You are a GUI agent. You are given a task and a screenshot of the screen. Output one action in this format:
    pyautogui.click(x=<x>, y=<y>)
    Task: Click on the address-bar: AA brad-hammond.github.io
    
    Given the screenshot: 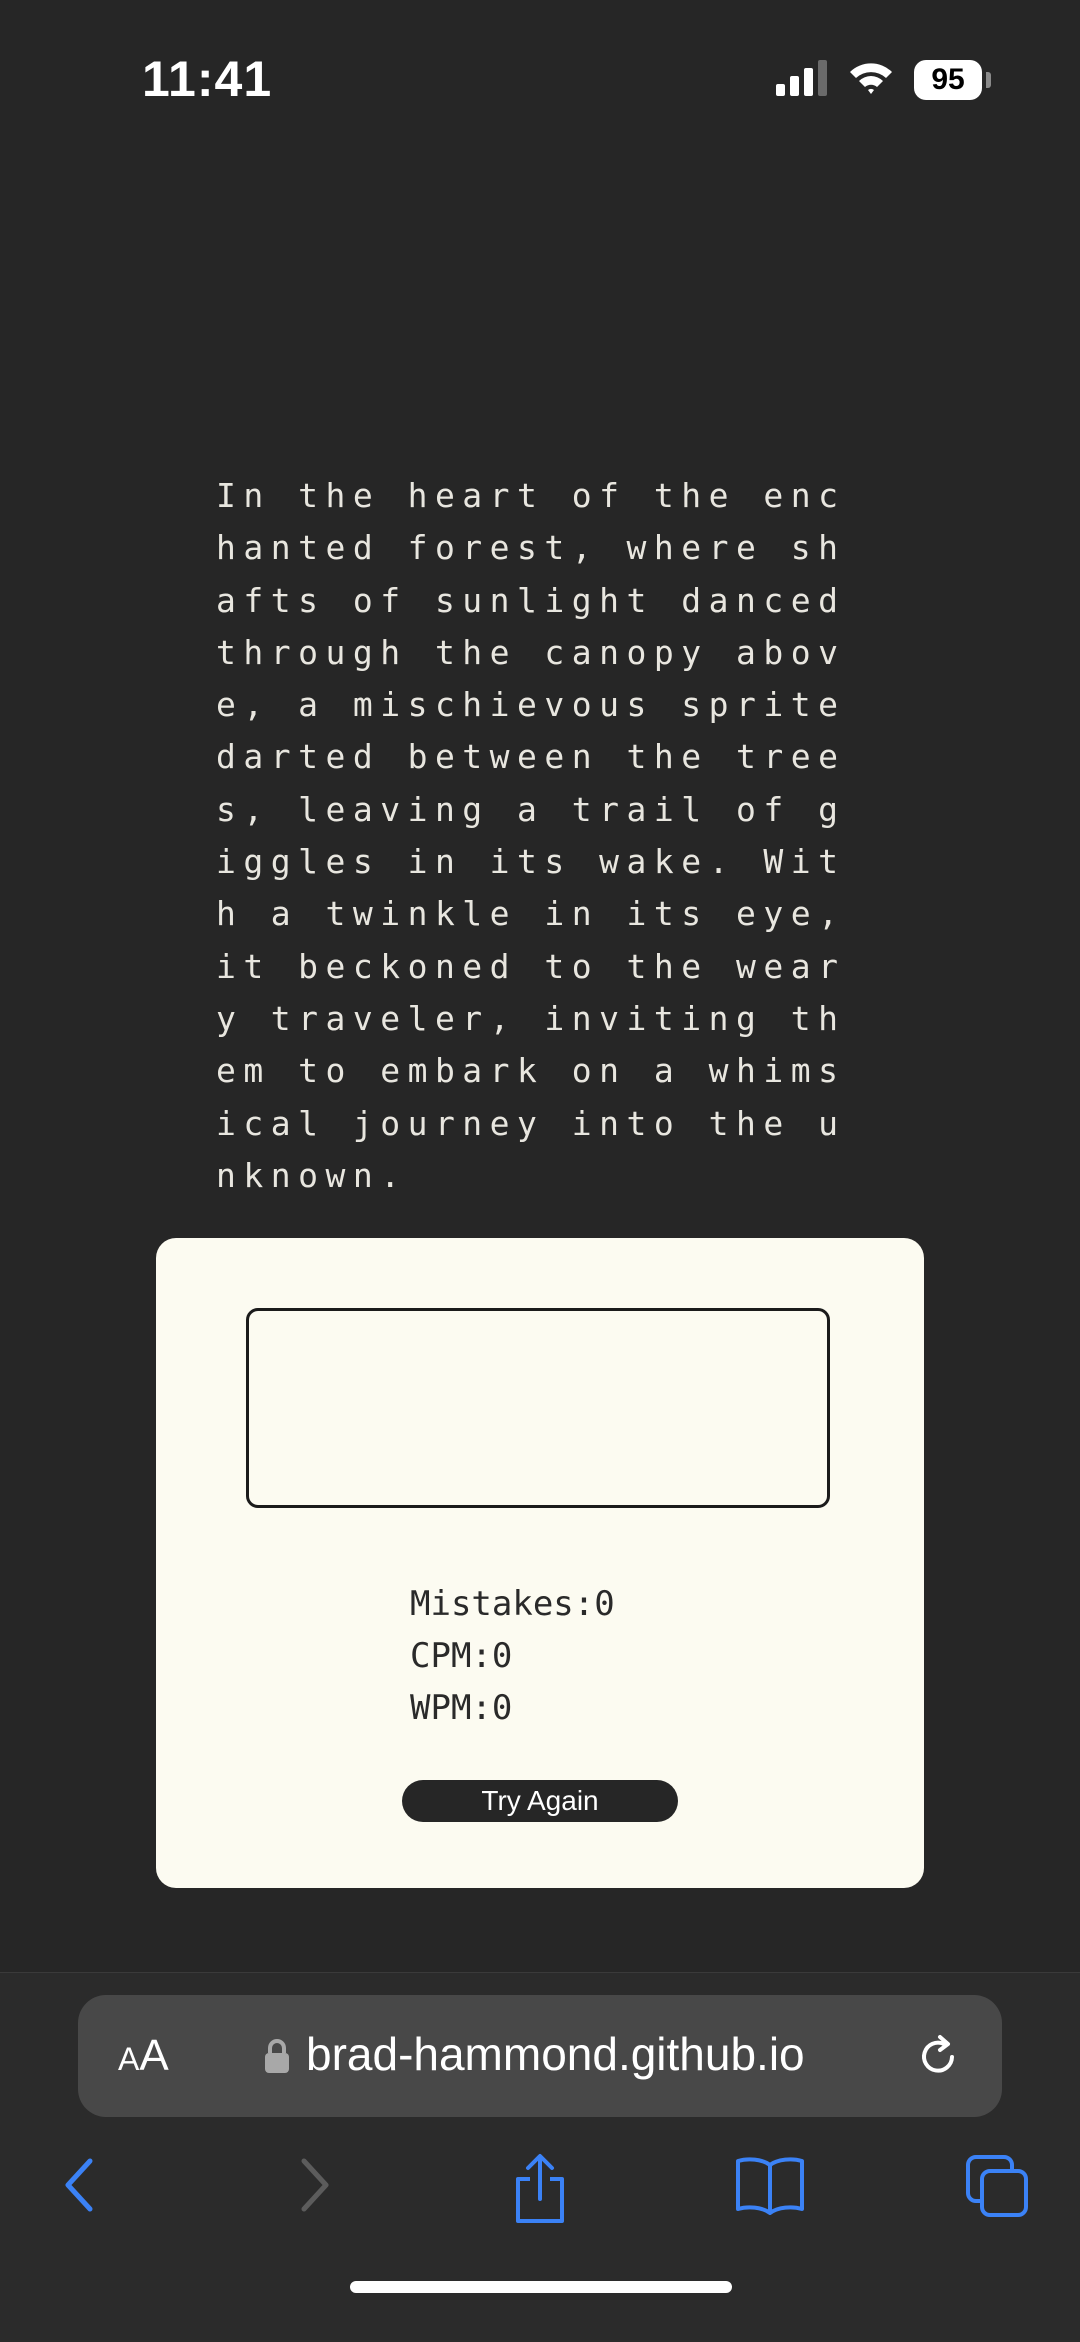 What is the action you would take?
    pyautogui.click(x=540, y=2056)
    